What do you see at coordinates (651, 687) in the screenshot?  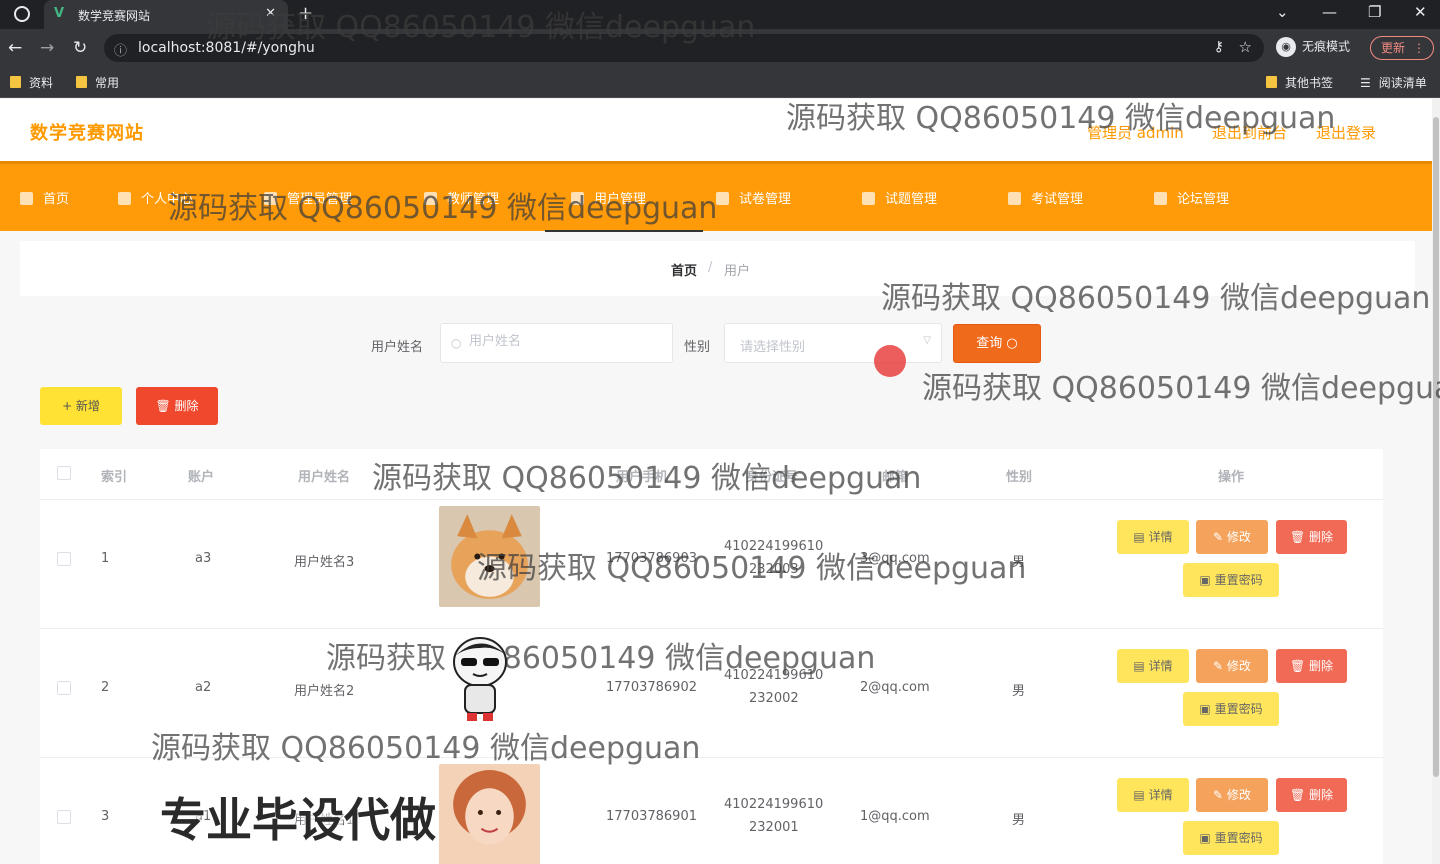 I see `cell-phone: 17703786902` at bounding box center [651, 687].